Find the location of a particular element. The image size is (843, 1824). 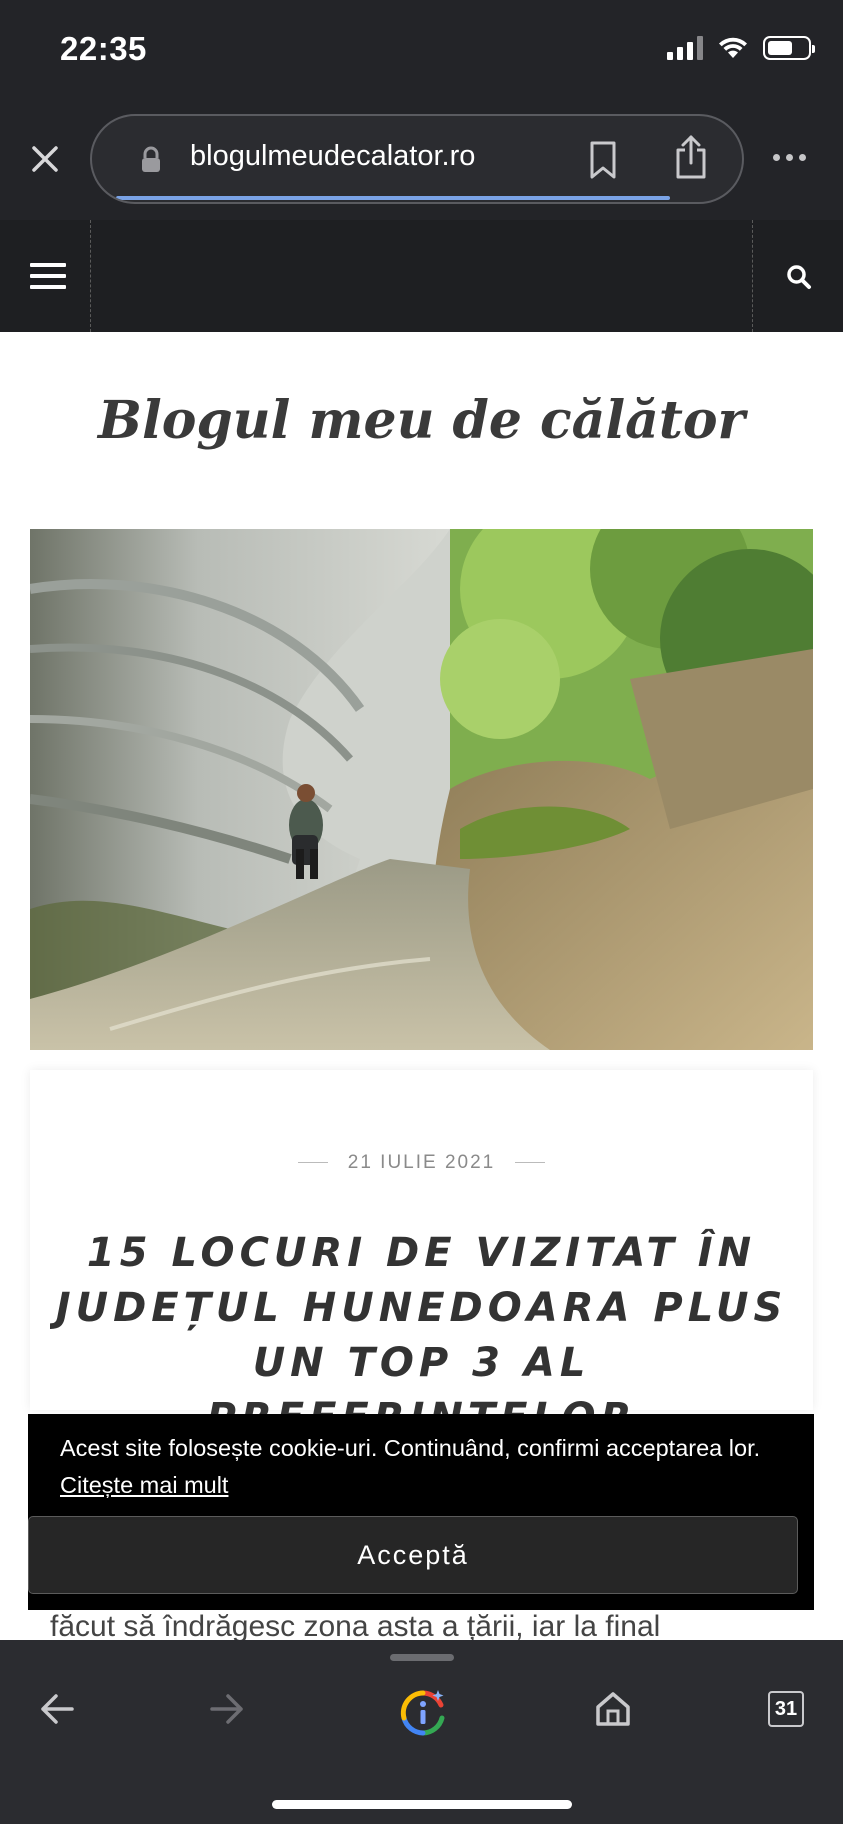

url-text: blogulmeudecalator.ro is located at coordinates (333, 156).